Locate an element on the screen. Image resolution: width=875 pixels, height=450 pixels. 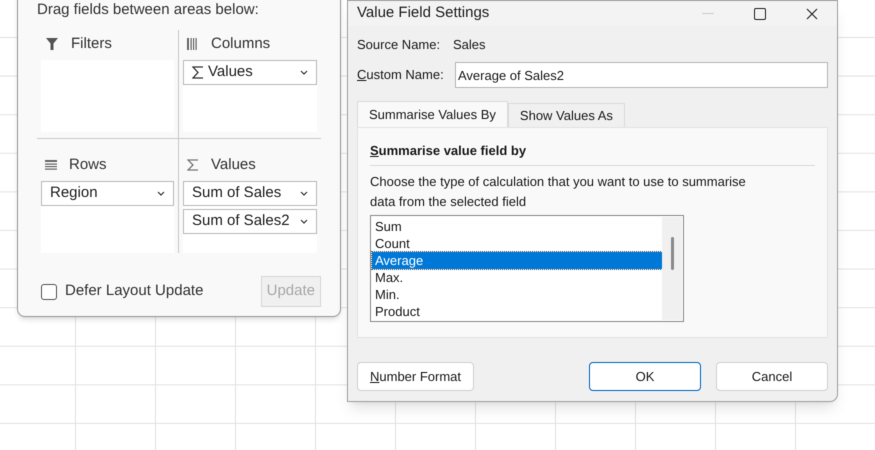
list-item: Sum is located at coordinates (517, 226).